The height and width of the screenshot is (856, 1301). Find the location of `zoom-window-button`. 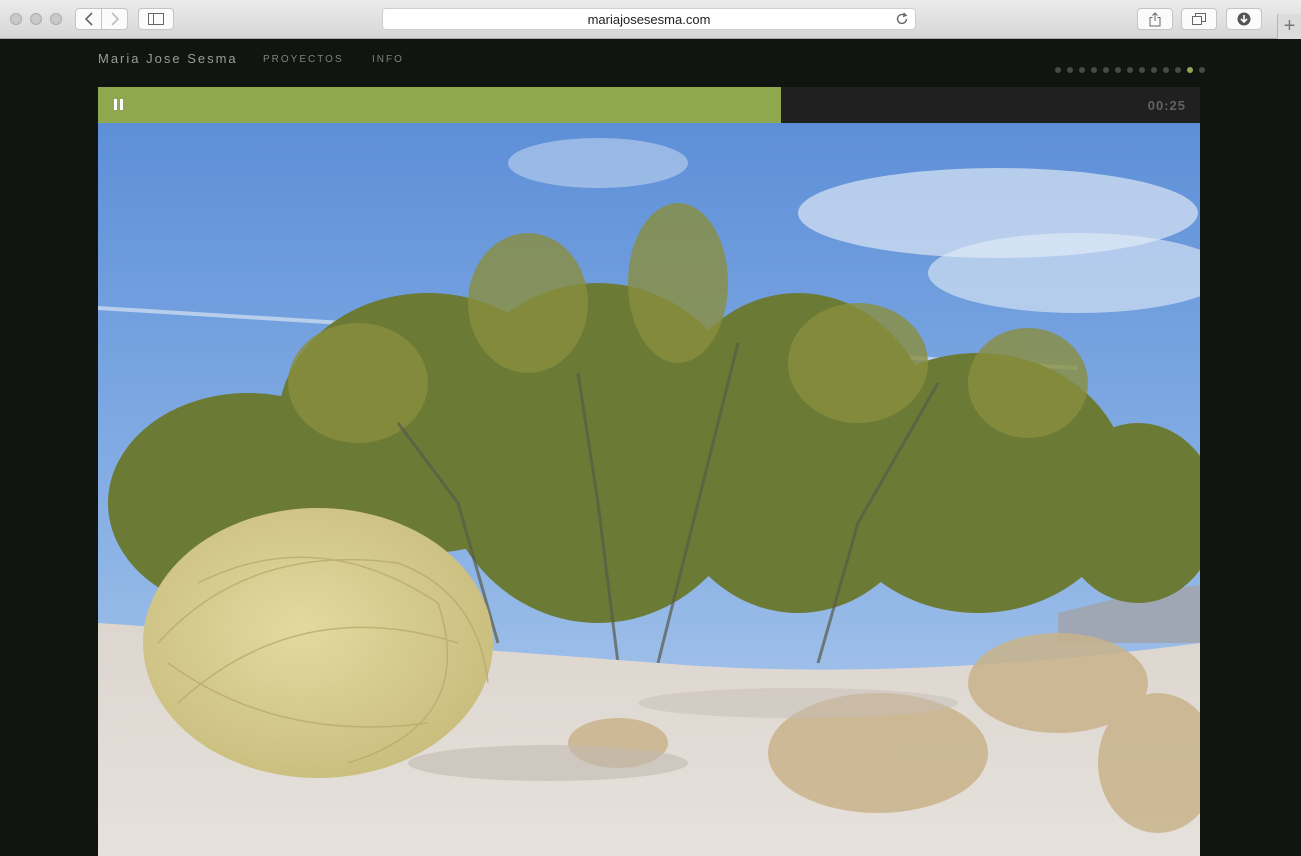

zoom-window-button is located at coordinates (56, 19).